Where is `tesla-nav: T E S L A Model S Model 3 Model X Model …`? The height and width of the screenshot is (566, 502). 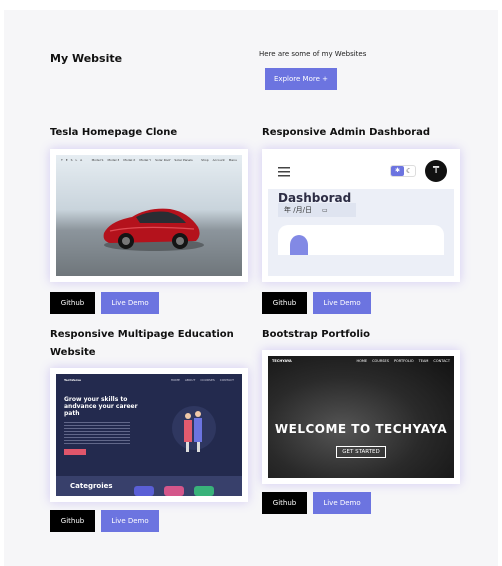 tesla-nav: T E S L A Model S Model 3 Model X Model … is located at coordinates (149, 159).